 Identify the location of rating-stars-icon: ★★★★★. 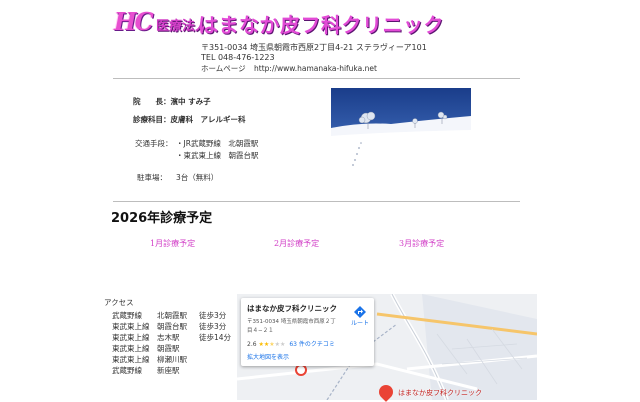
(272, 344).